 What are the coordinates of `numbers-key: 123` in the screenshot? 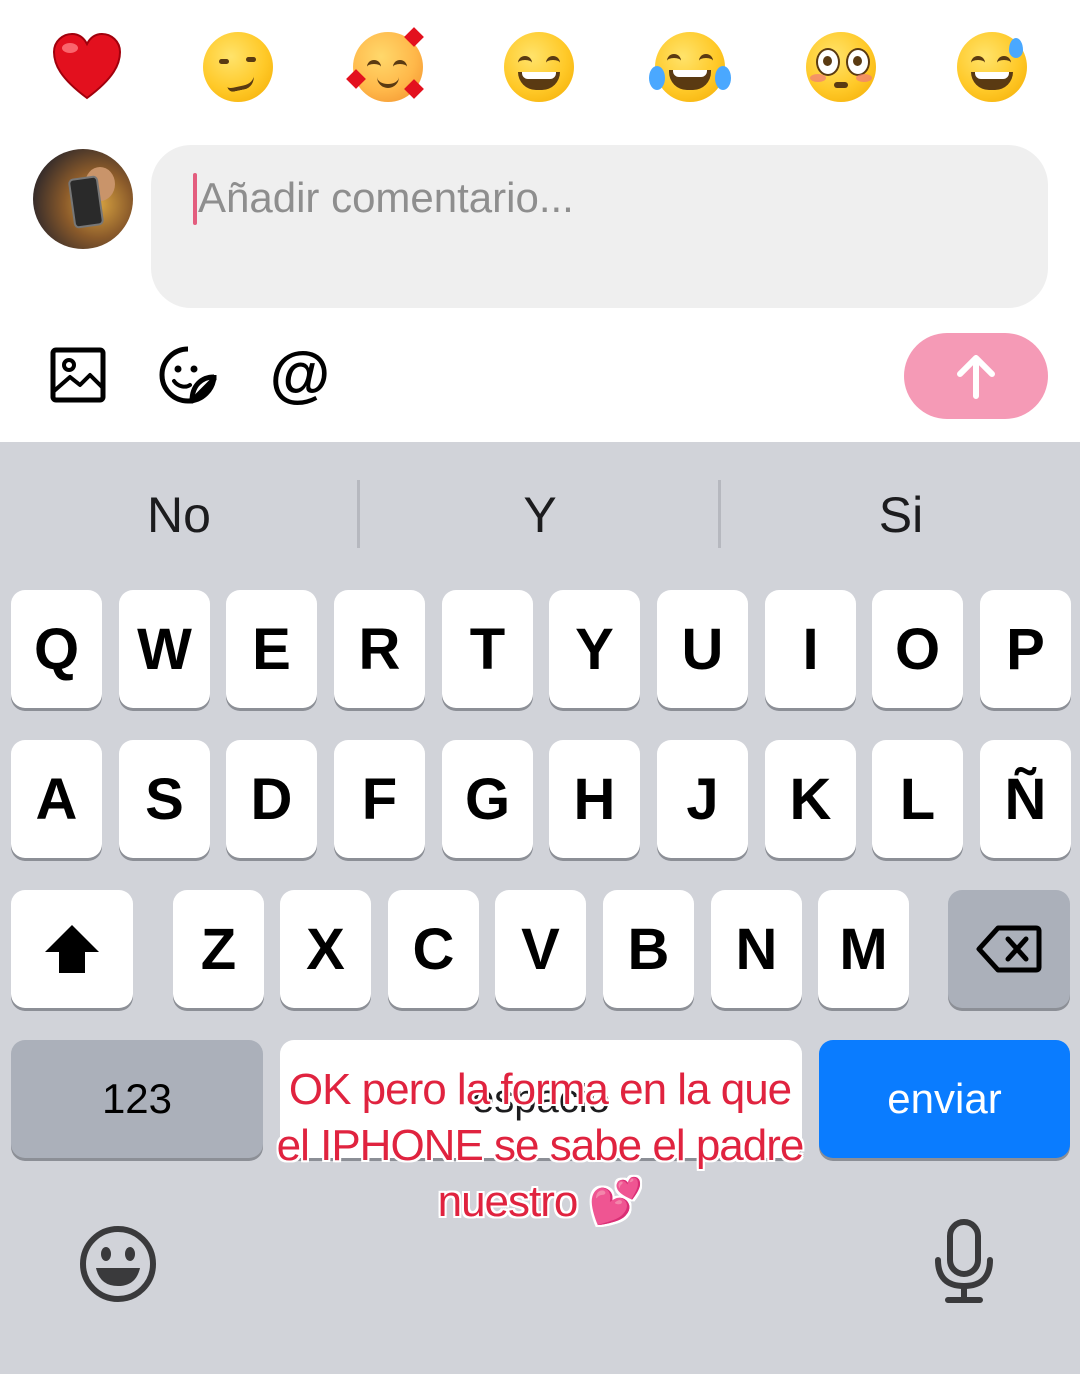 It's located at (137, 1099).